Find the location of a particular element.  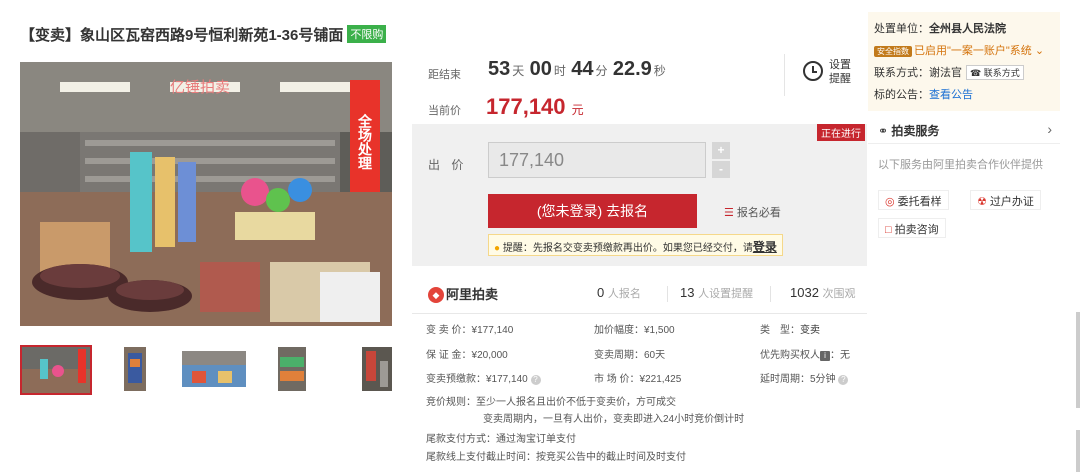

payment-deadline: 尾款线上支付截止时间：按竞买公告中的截止时间及时支付 is located at coordinates (556, 457).